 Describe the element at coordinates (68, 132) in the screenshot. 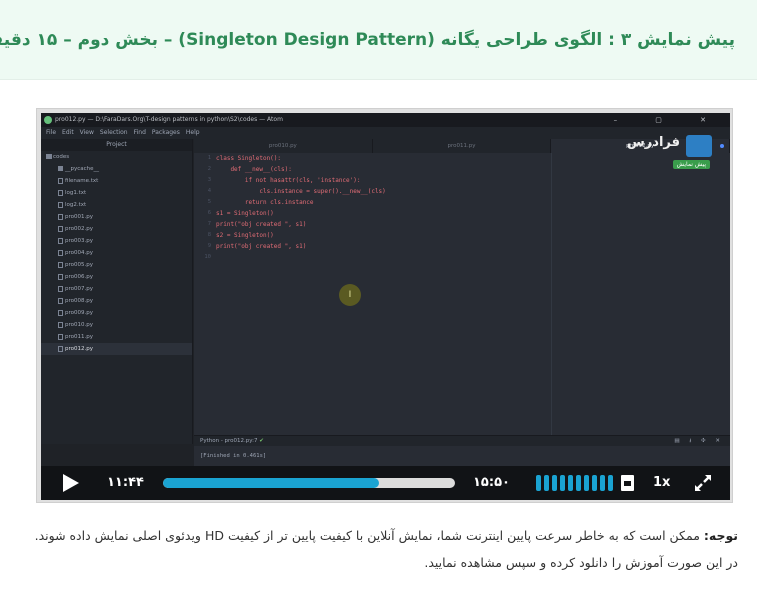

I see `menu-item: Edit` at that location.